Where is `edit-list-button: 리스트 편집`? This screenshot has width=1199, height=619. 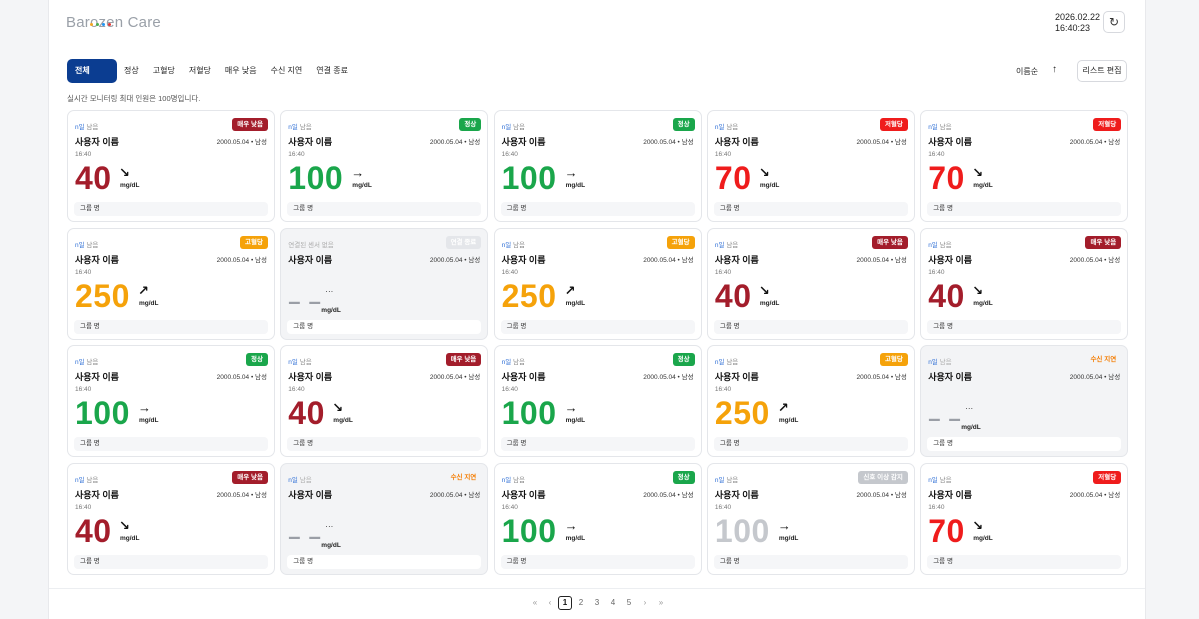 edit-list-button: 리스트 편집 is located at coordinates (1102, 71).